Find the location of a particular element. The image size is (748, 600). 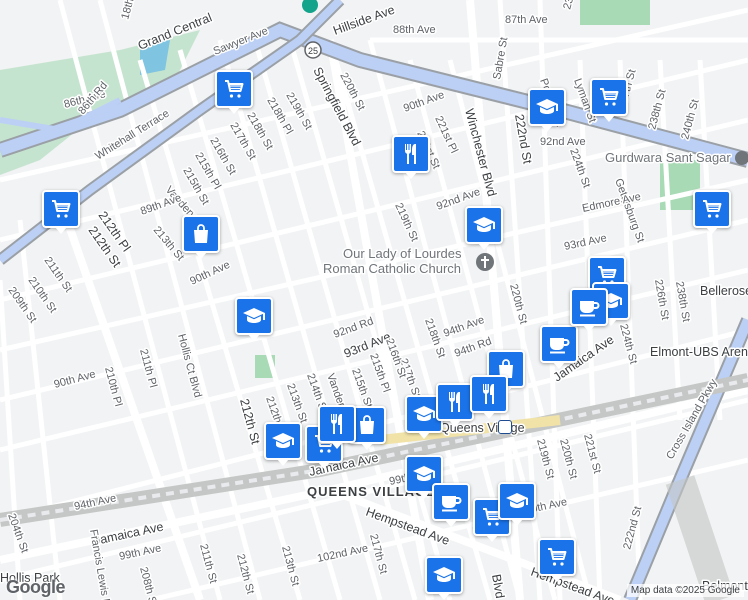

food-3-marker is located at coordinates (455, 405).